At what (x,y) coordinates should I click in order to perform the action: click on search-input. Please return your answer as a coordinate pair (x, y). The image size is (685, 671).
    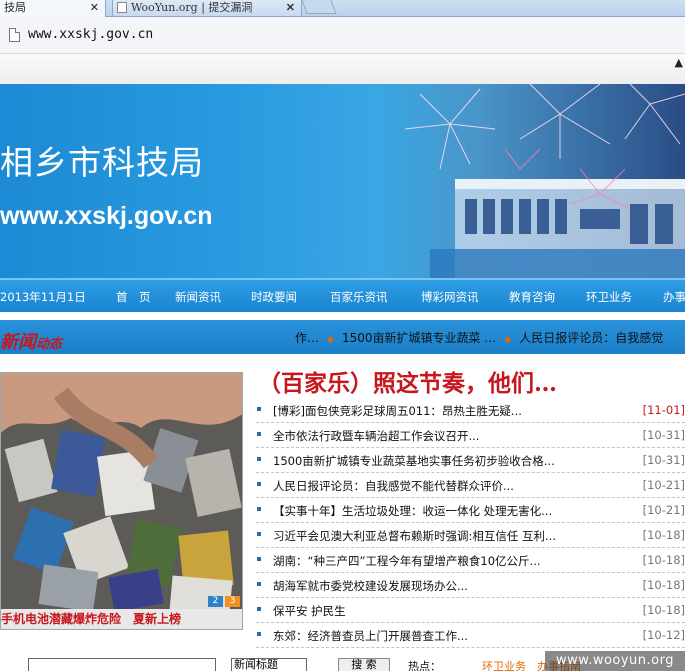
    Looking at the image, I should click on (122, 664).